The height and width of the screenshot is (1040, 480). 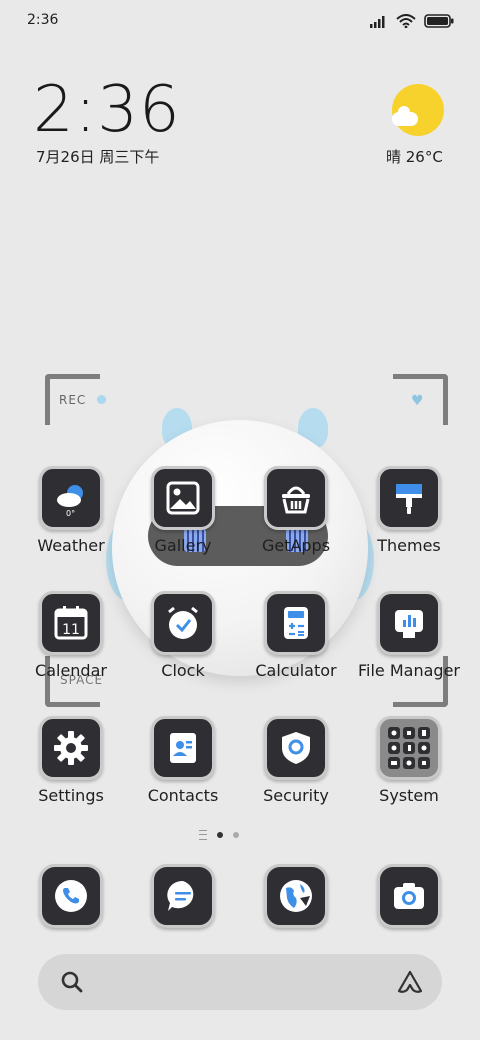 I want to click on system-folder-tile, so click(x=409, y=748).